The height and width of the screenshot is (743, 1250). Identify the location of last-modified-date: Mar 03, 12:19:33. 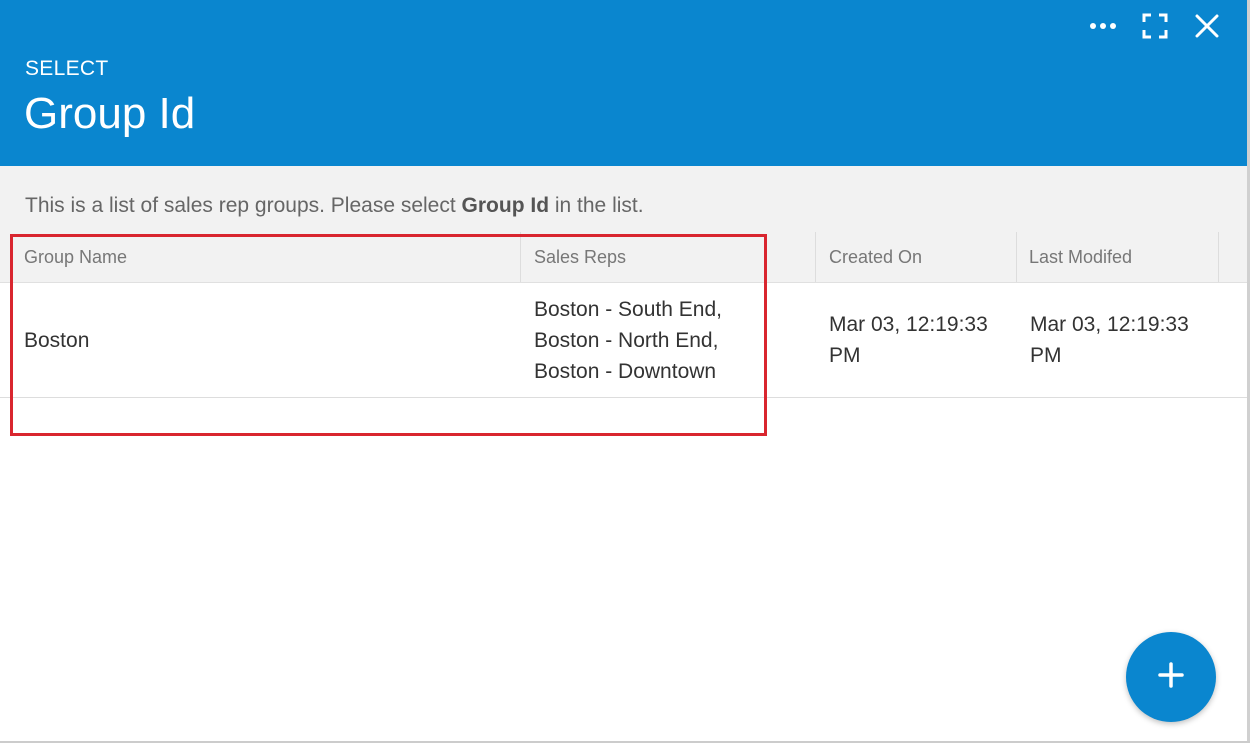
(1109, 324).